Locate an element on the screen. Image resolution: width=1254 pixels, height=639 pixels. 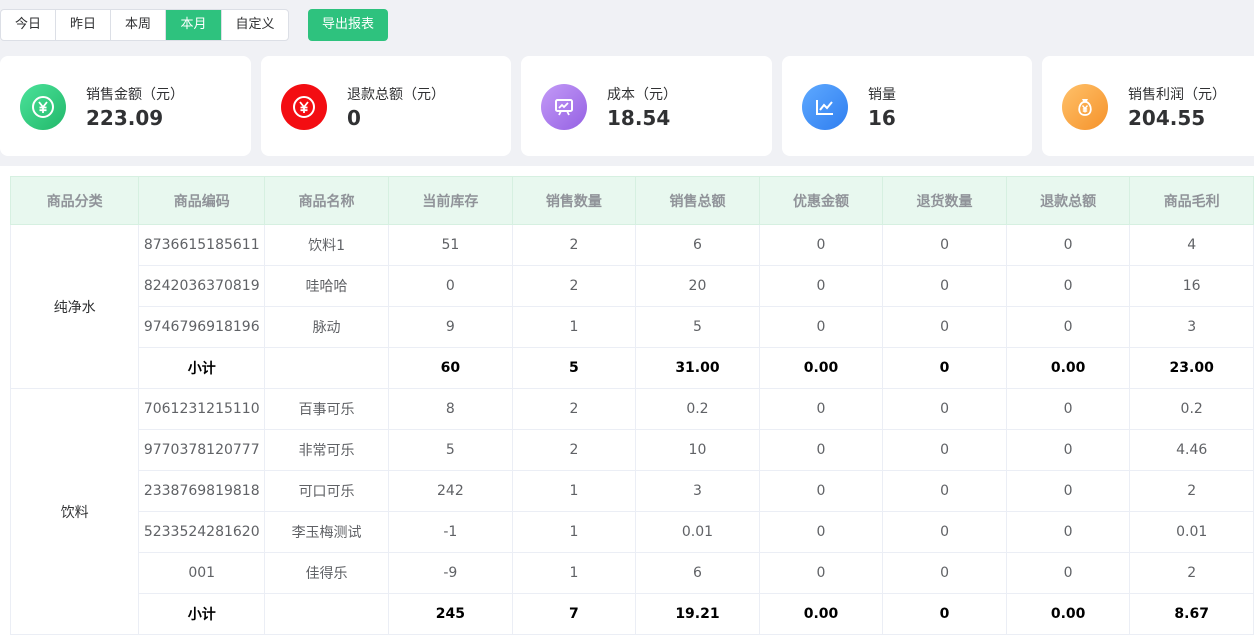
table-row: 2338769819818 可口可乐 242 1 3 0 0 0 2 is located at coordinates (632, 491).